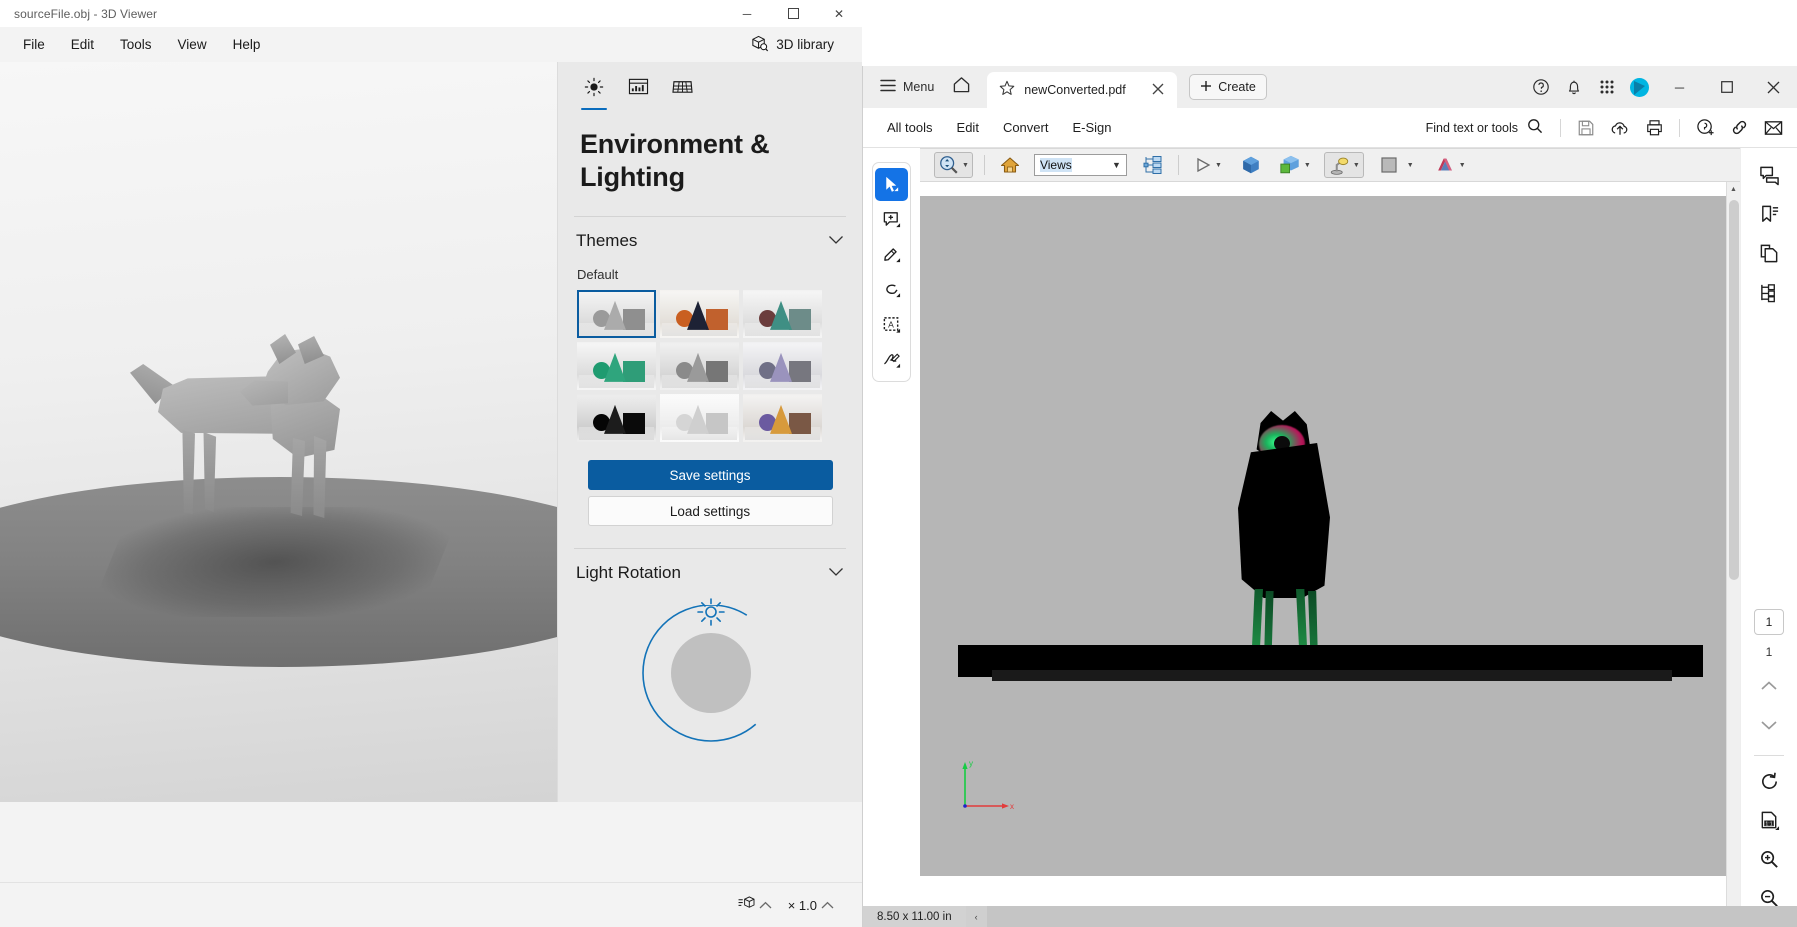  What do you see at coordinates (1484, 127) in the screenshot?
I see `find-tools-button: Find text or tools` at bounding box center [1484, 127].